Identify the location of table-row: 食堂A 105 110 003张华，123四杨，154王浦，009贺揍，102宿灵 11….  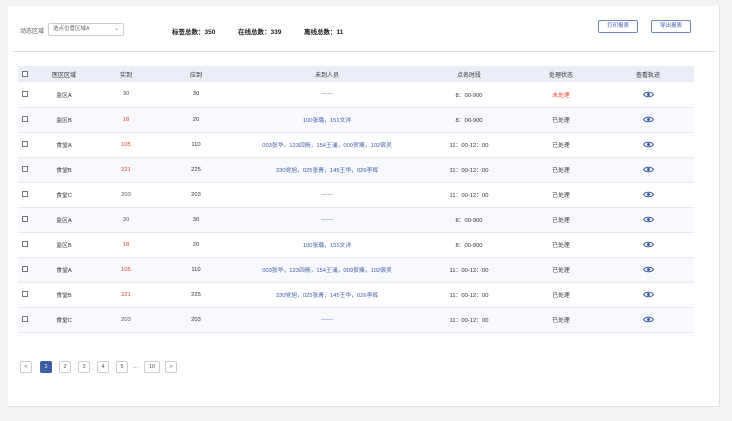
(356, 144).